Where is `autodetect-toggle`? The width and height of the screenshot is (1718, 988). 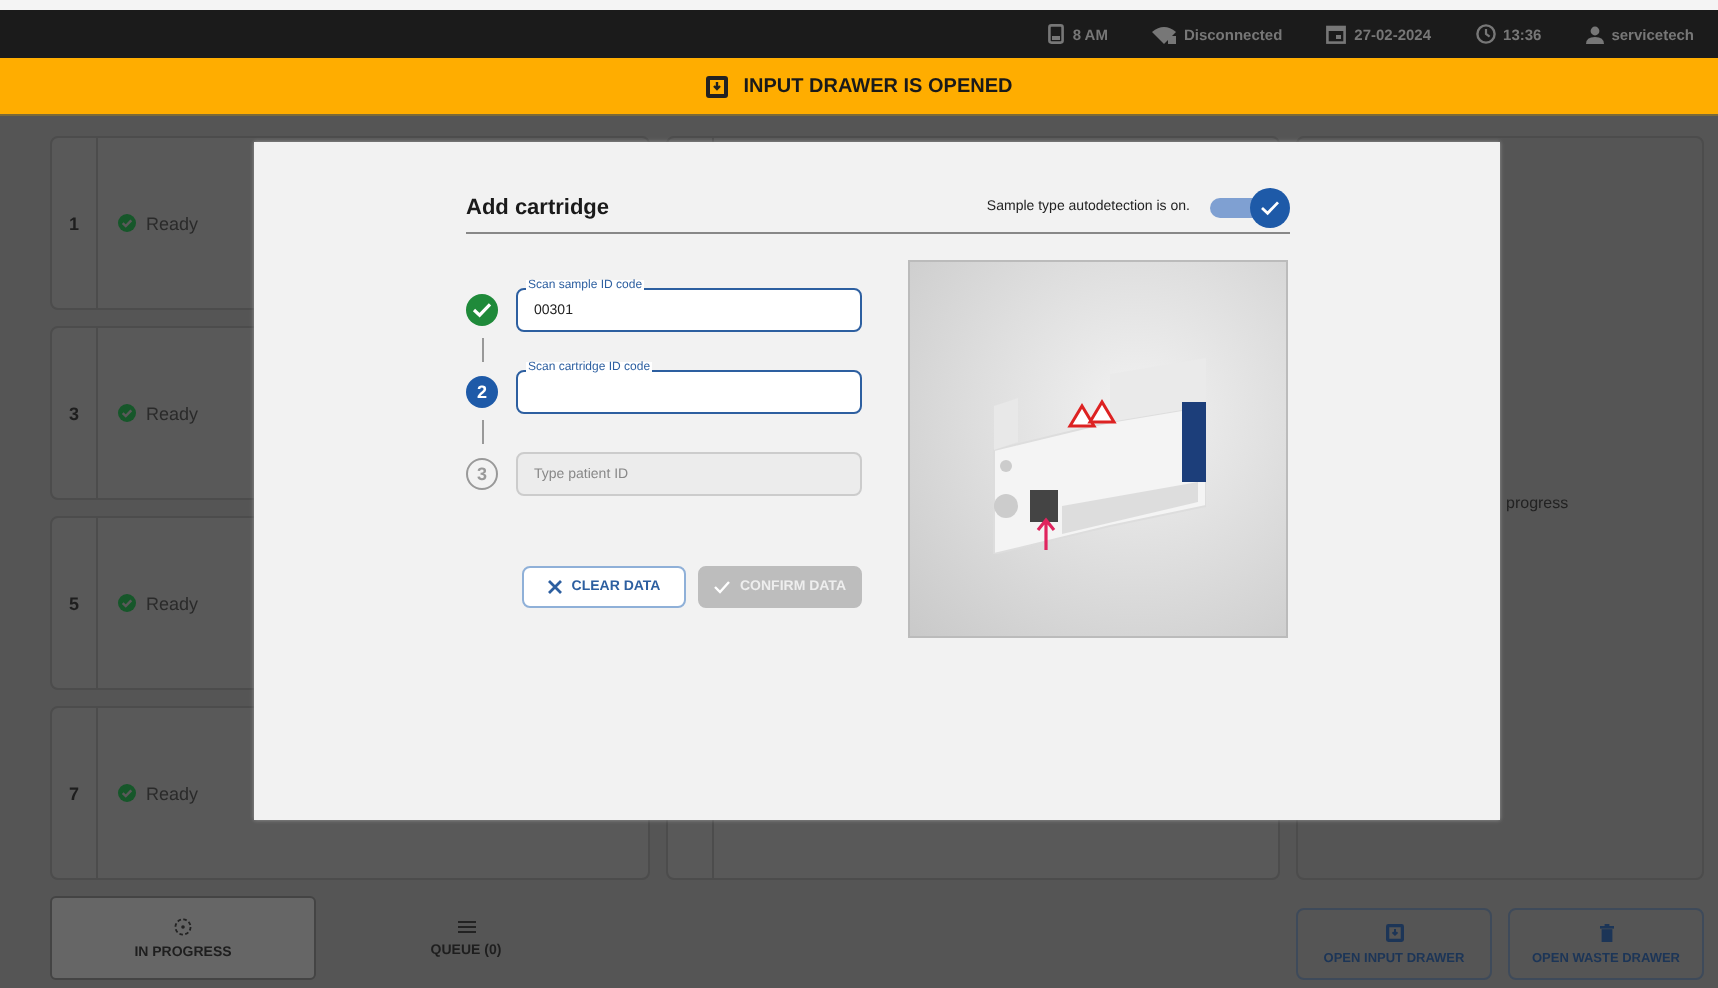
autodetect-toggle is located at coordinates (1250, 207).